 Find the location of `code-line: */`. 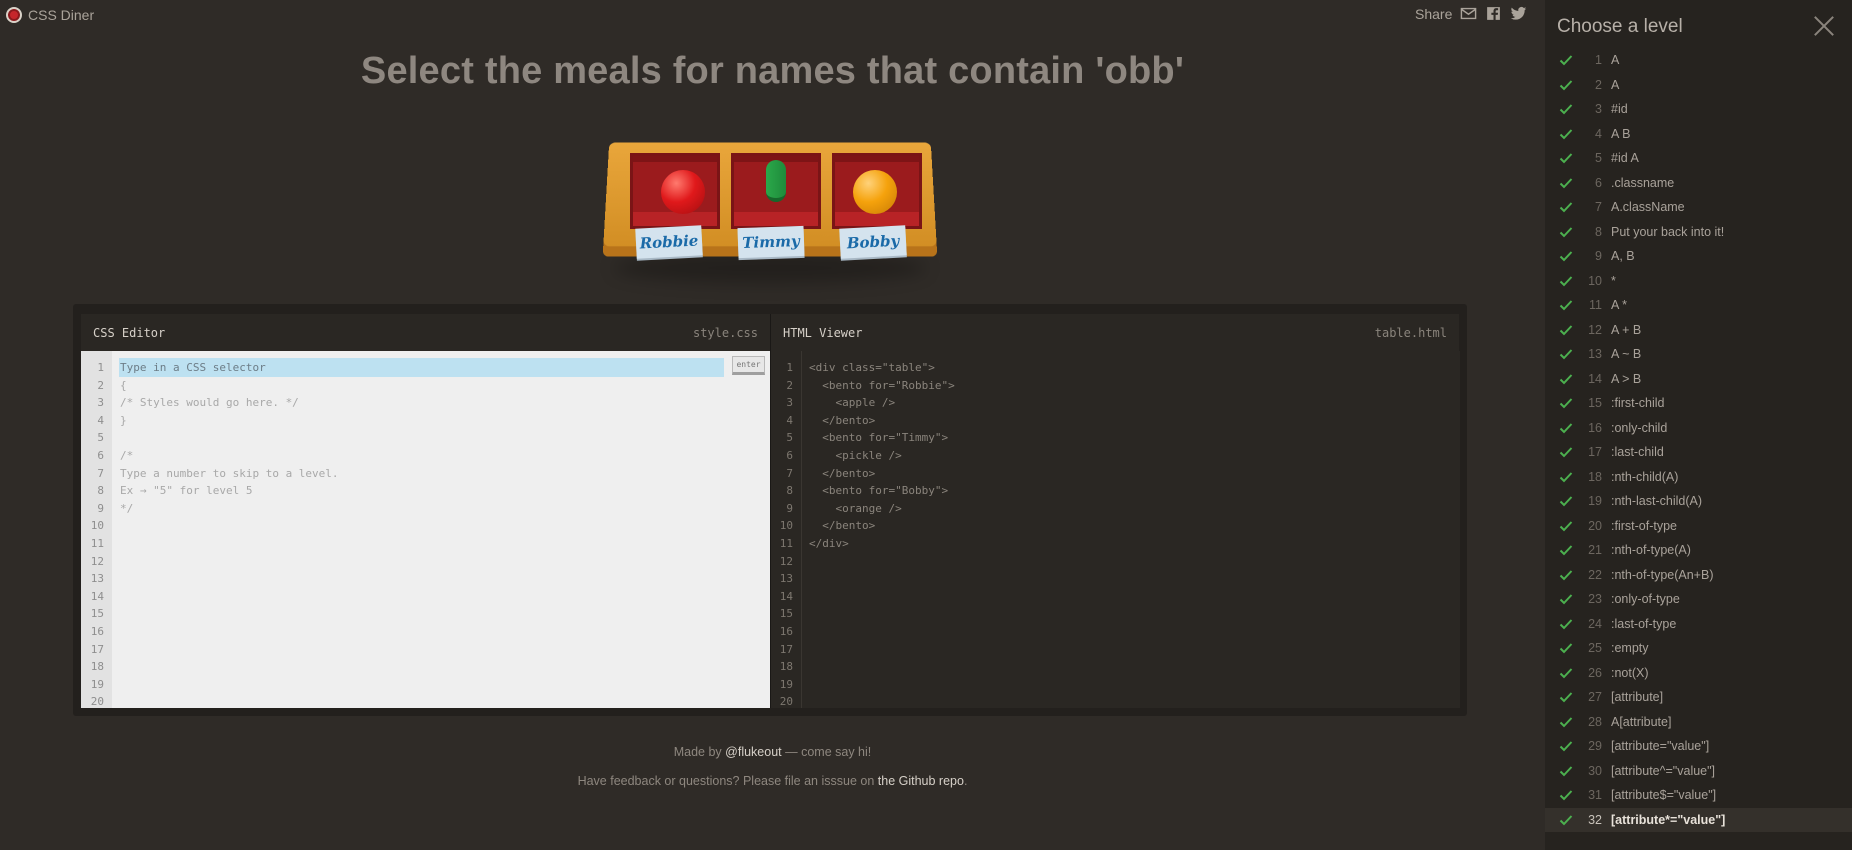

code-line: */ is located at coordinates (127, 508).